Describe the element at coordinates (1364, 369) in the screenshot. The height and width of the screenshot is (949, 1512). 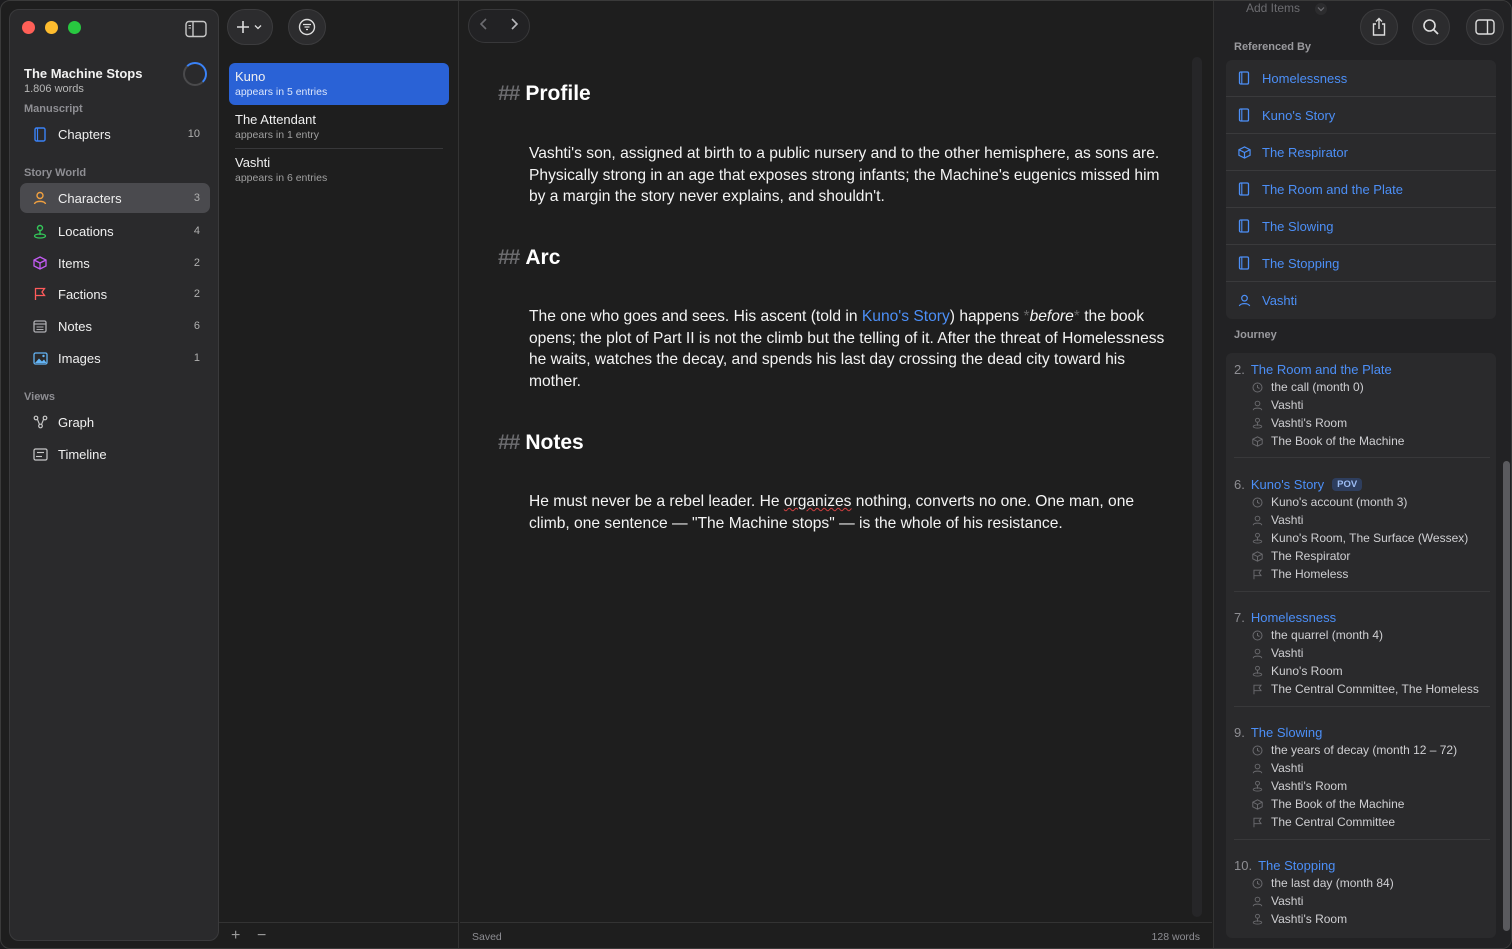
I see `journey-chapter-link: 2. The Room and the Plate` at that location.